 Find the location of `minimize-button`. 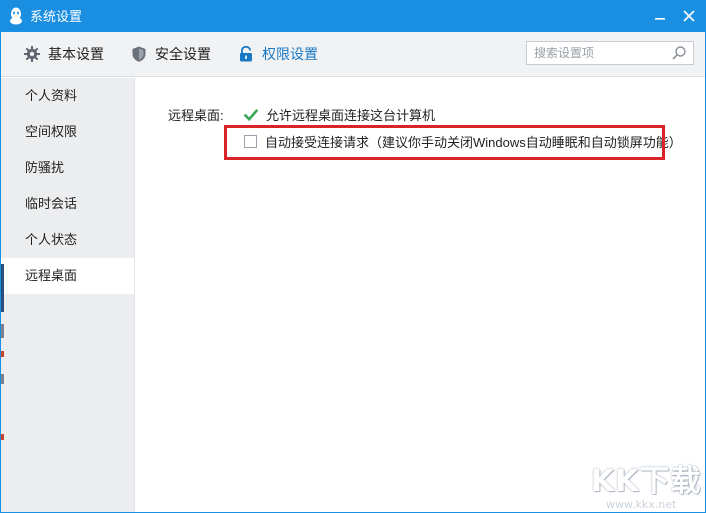

minimize-button is located at coordinates (660, 16).